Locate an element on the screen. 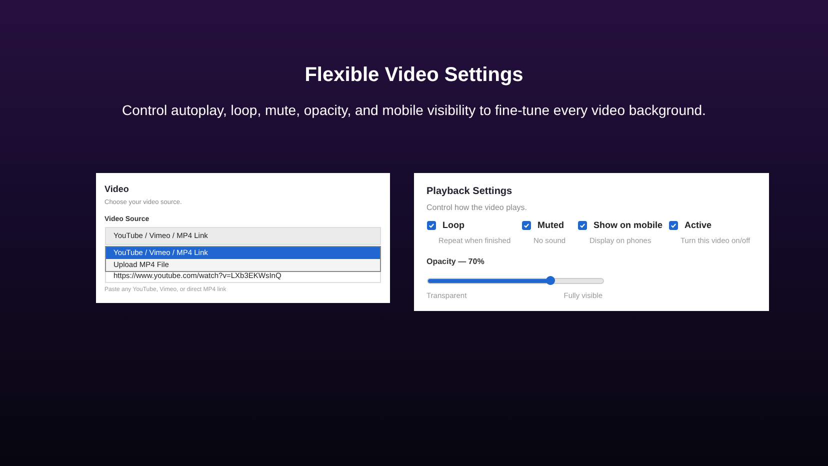 The height and width of the screenshot is (466, 828). checkbox-label: Active is located at coordinates (698, 225).